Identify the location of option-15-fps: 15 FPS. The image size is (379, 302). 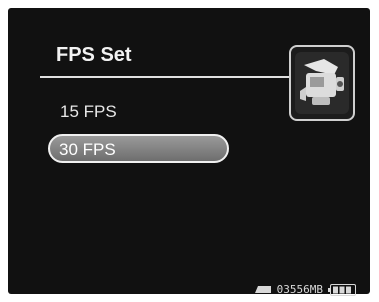
(88, 112).